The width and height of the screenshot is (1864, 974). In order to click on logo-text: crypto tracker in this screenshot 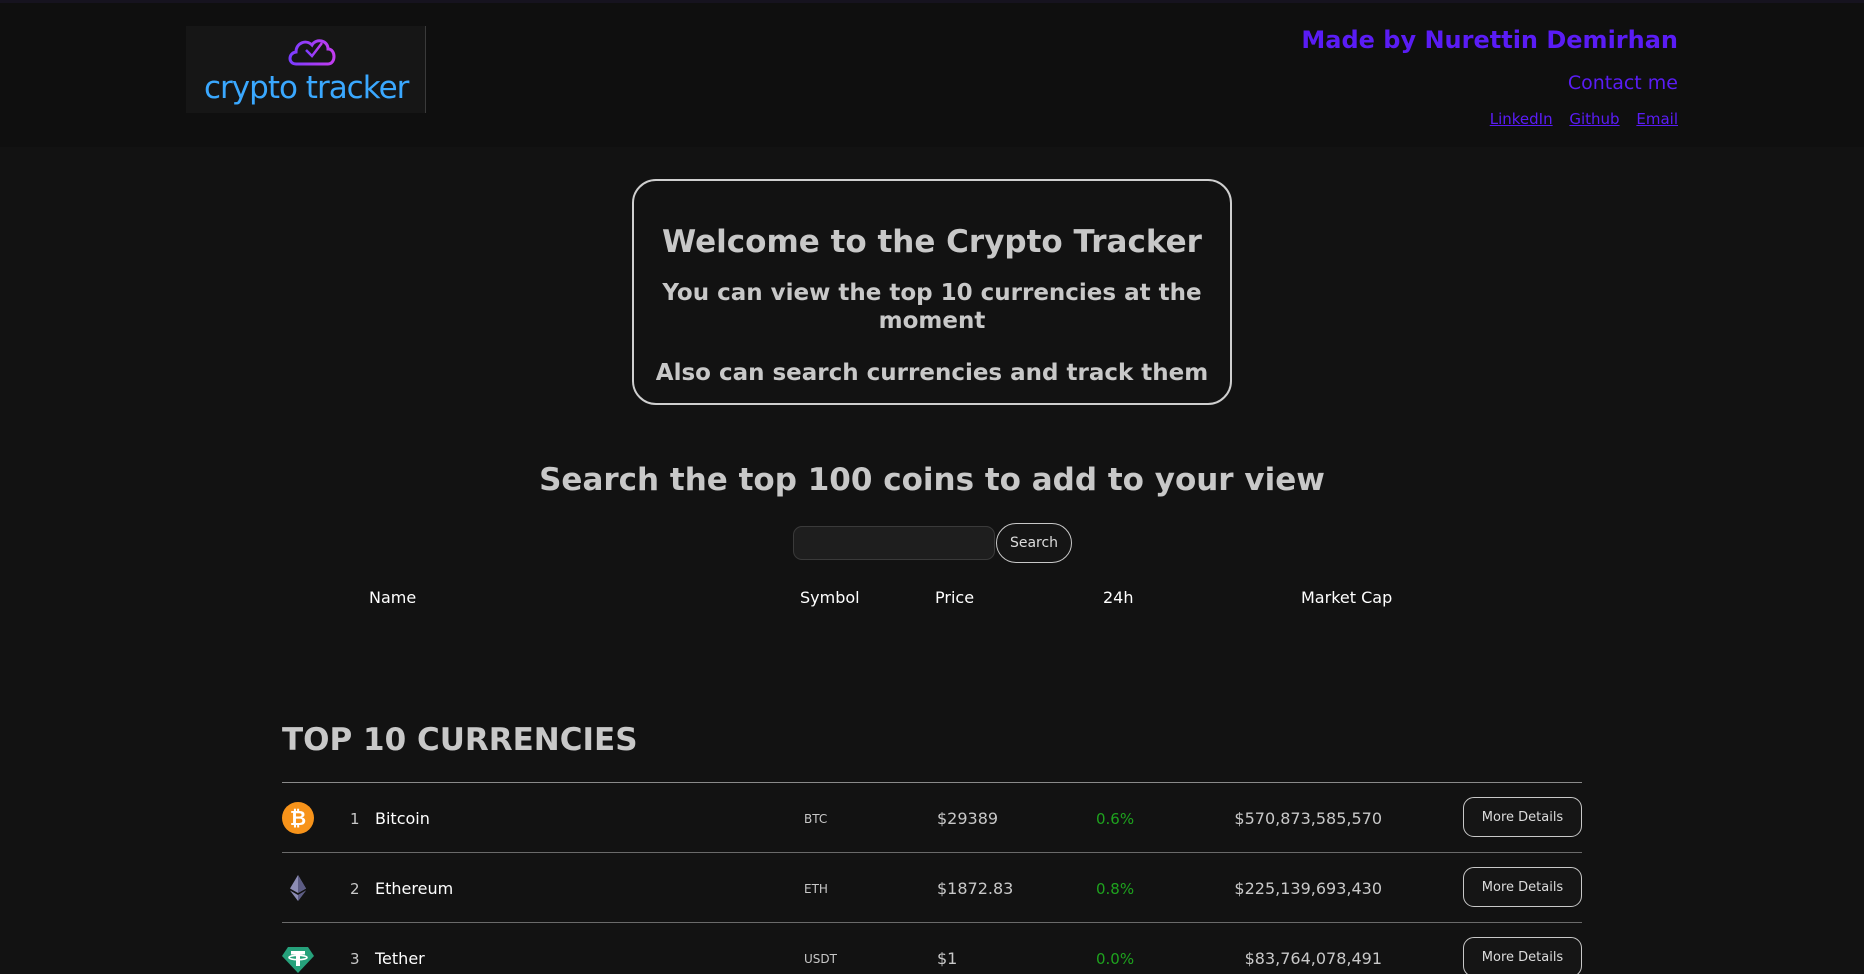, I will do `click(306, 88)`.